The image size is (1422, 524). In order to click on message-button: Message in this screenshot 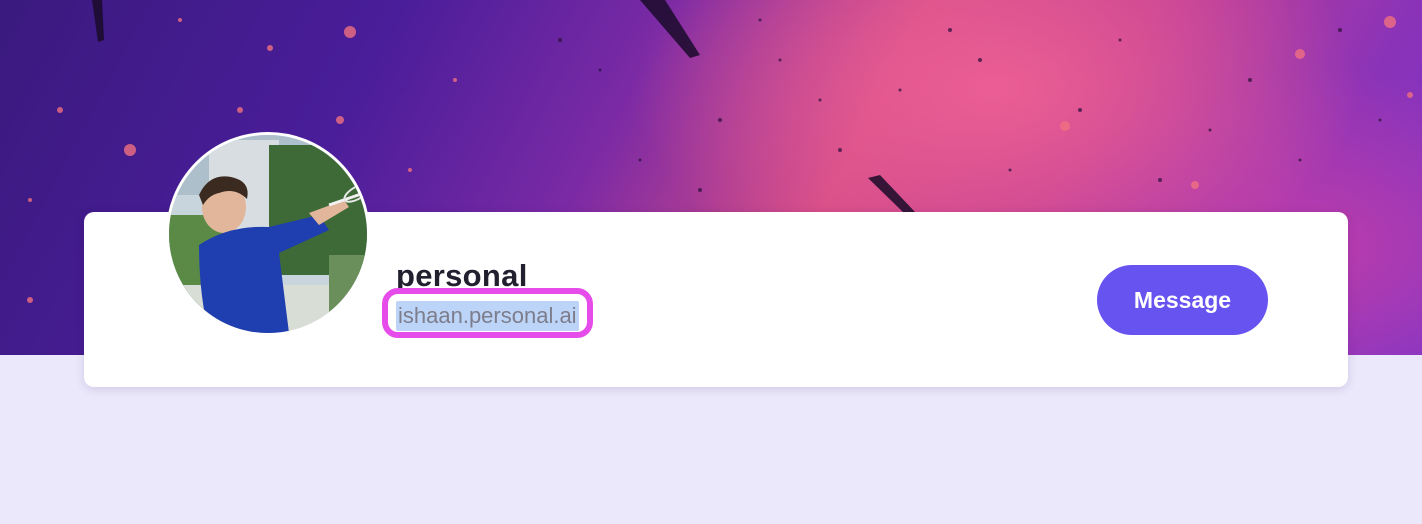, I will do `click(1182, 300)`.